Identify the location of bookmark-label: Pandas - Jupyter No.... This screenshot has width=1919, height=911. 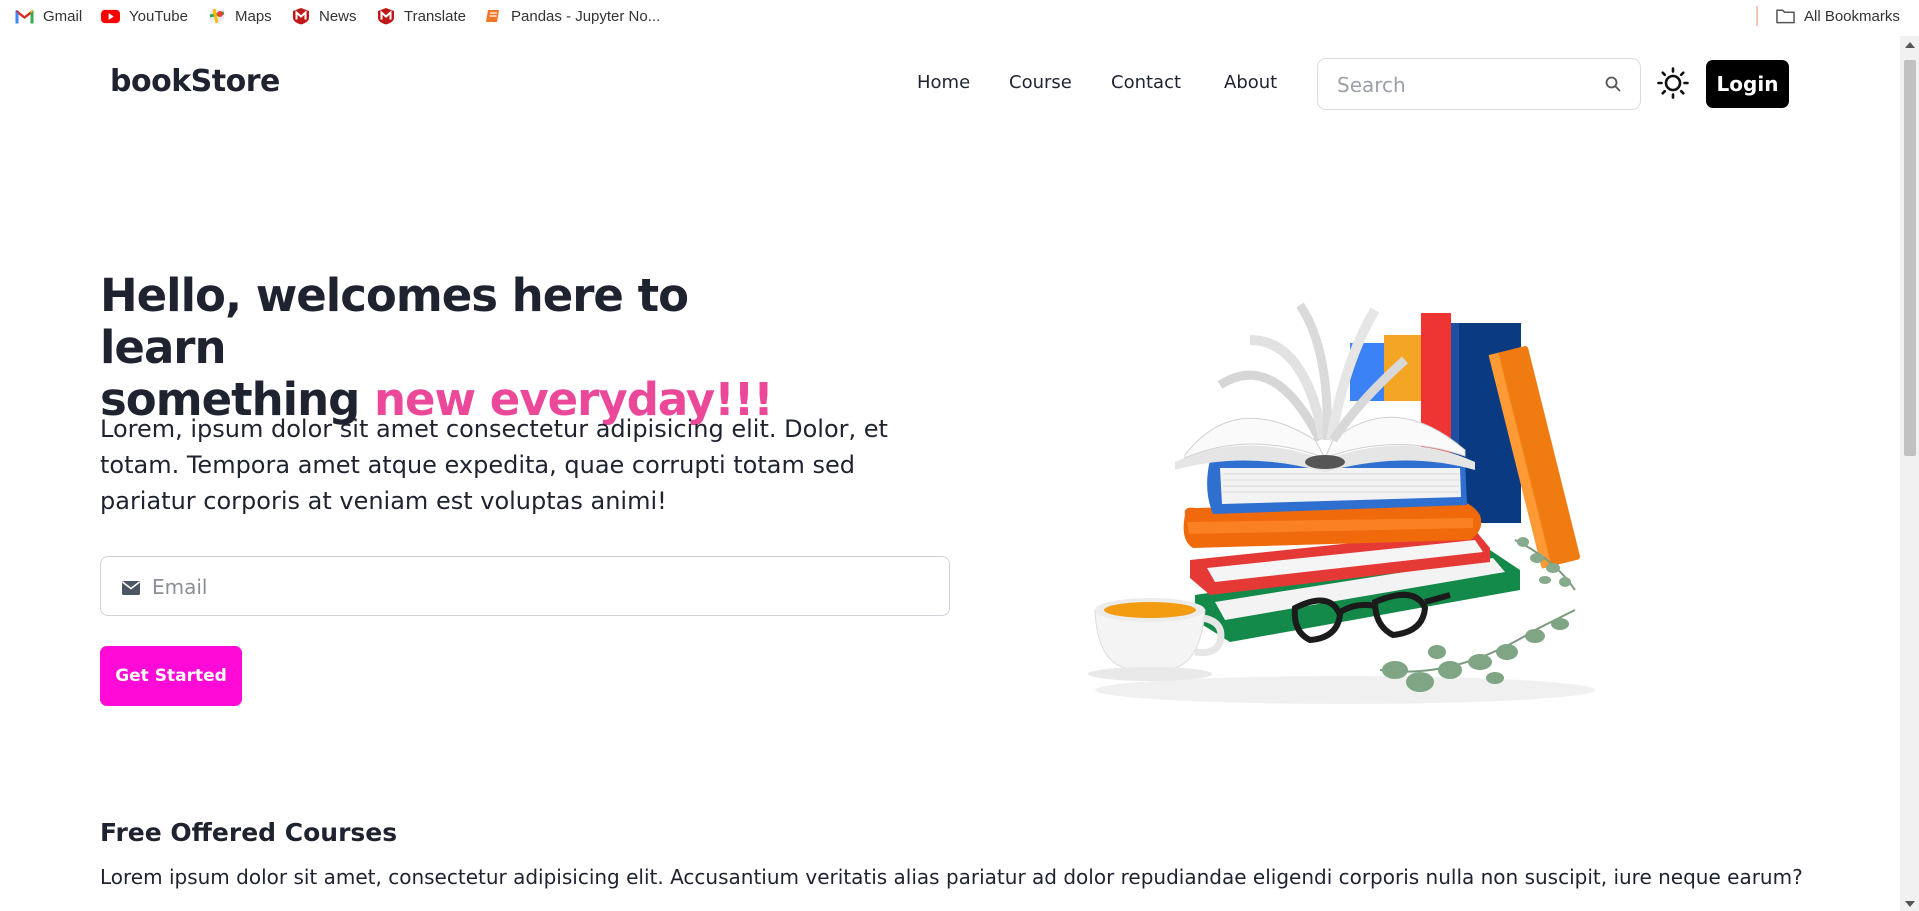
(586, 16).